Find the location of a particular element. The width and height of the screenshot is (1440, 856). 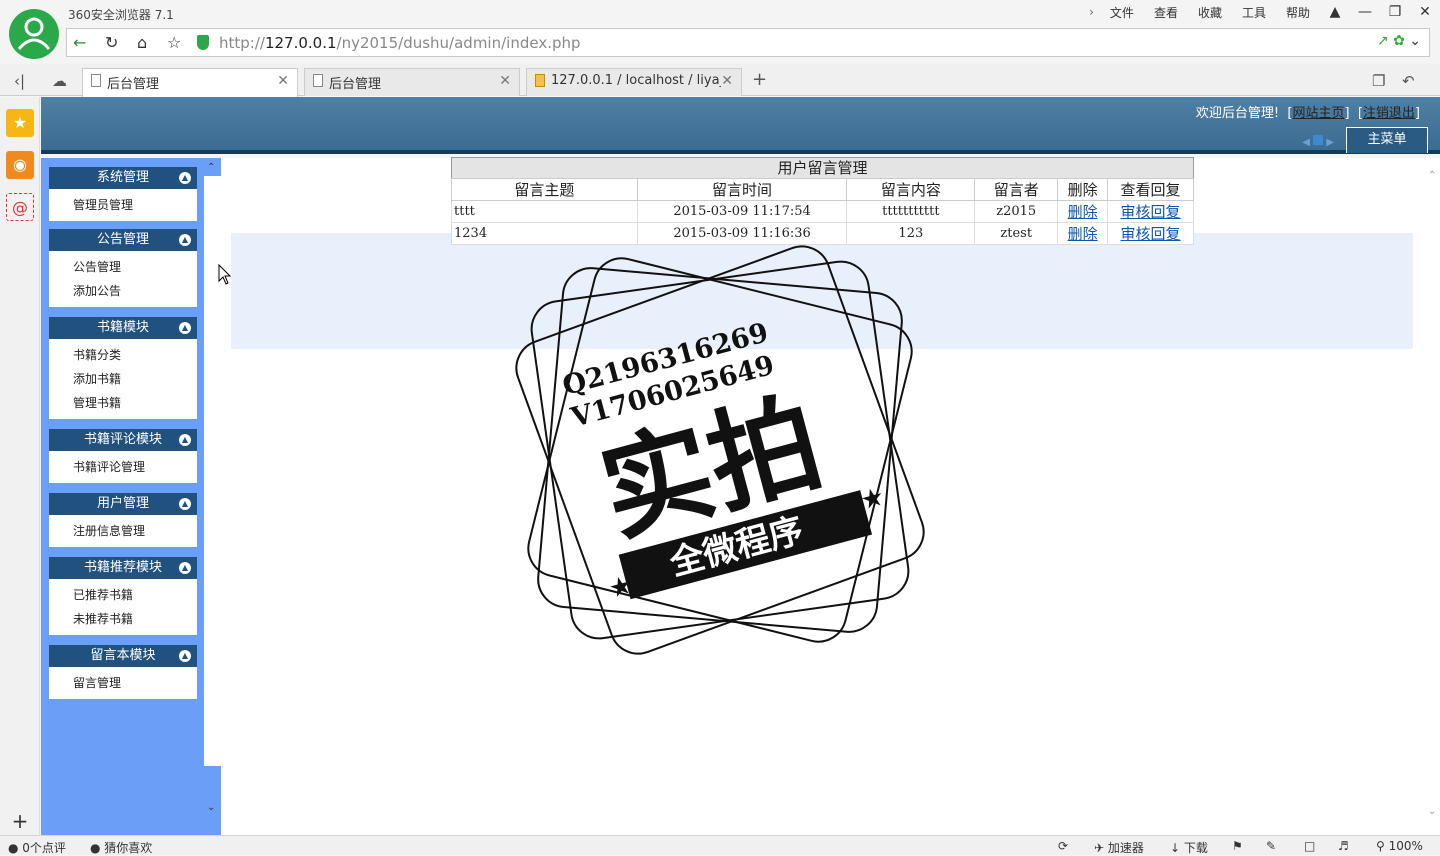

close-window-button: ✕ is located at coordinates (1425, 12).